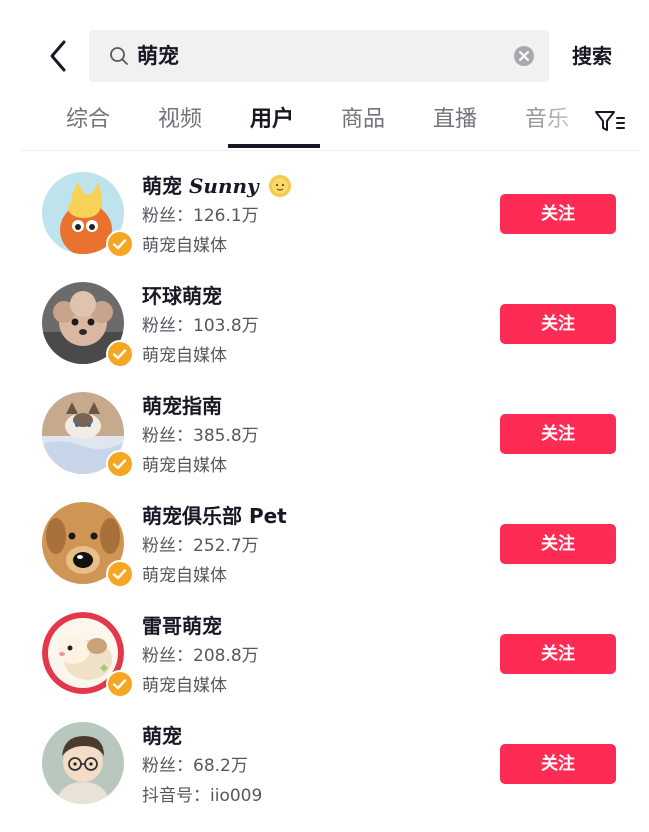 The image size is (649, 832). I want to click on user-row: 萌宠俱乐部 Pet 粉丝：252.7万 萌宠自媒体 关注, so click(324, 557).